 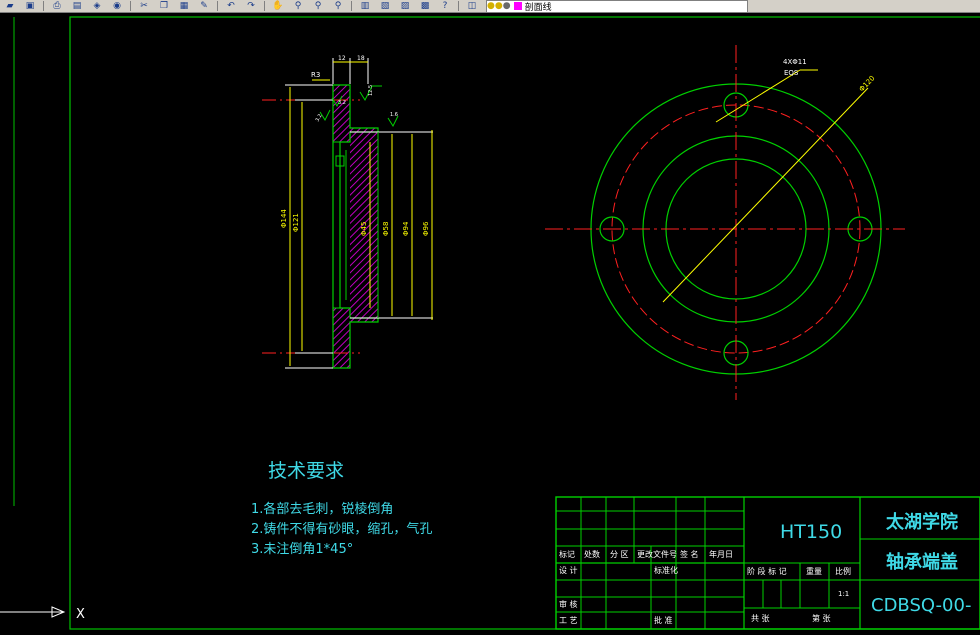 I want to click on zoom-realtime-icon: ⚲, so click(x=298, y=6).